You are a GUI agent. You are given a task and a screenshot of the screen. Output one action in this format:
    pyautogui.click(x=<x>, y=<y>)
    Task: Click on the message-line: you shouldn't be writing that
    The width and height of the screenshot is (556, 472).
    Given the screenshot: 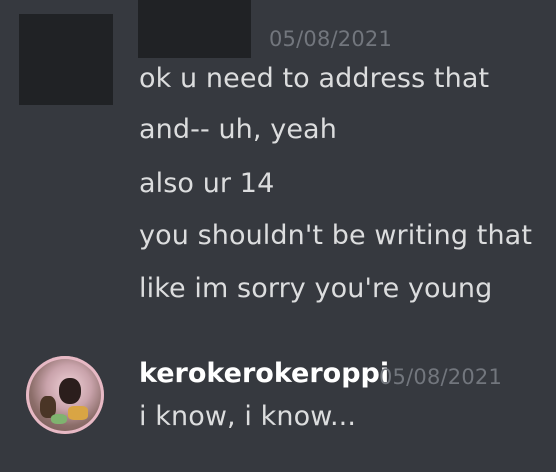 What is the action you would take?
    pyautogui.click(x=336, y=235)
    